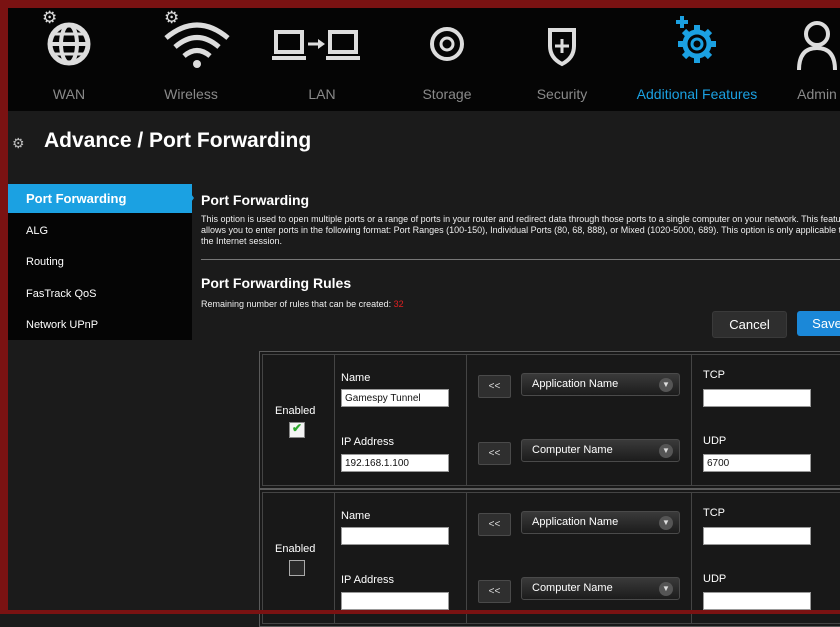 Image resolution: width=840 pixels, height=627 pixels. What do you see at coordinates (757, 601) in the screenshot?
I see `udp-input` at bounding box center [757, 601].